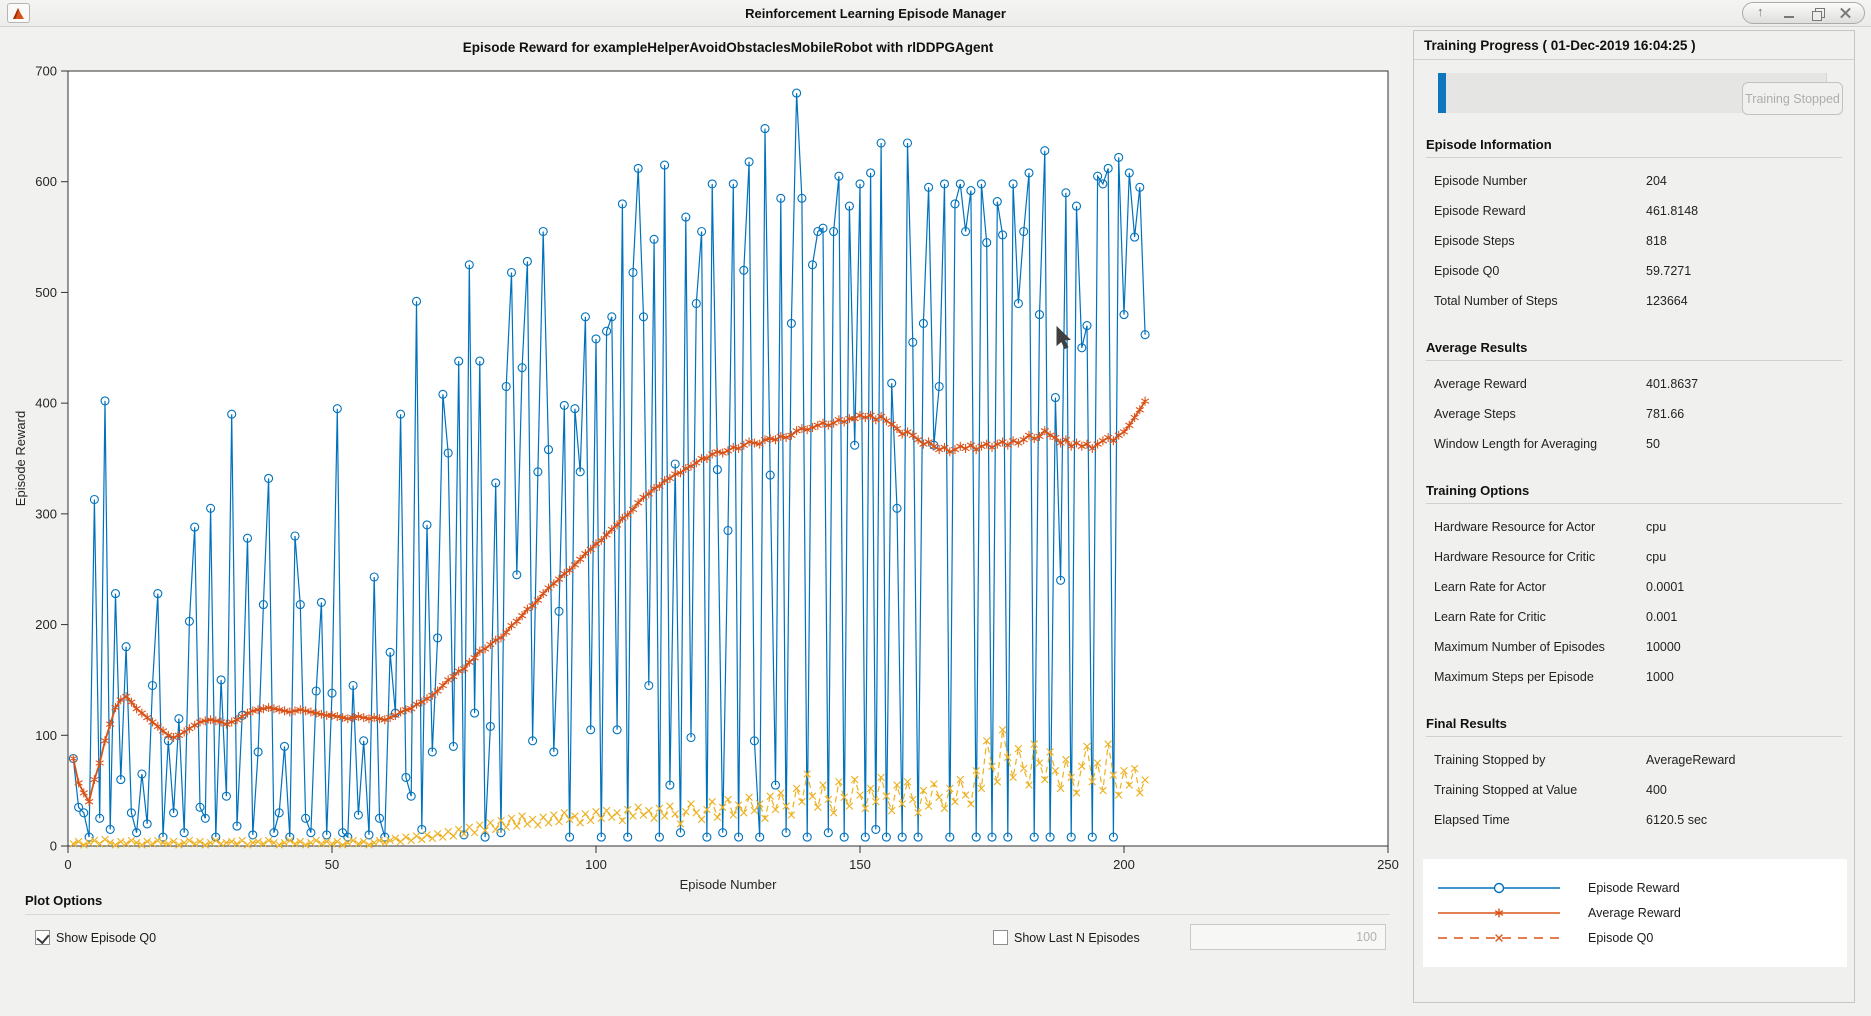  I want to click on window-titlebar: Reinforcement Learning Episode Manager, so click(935, 13).